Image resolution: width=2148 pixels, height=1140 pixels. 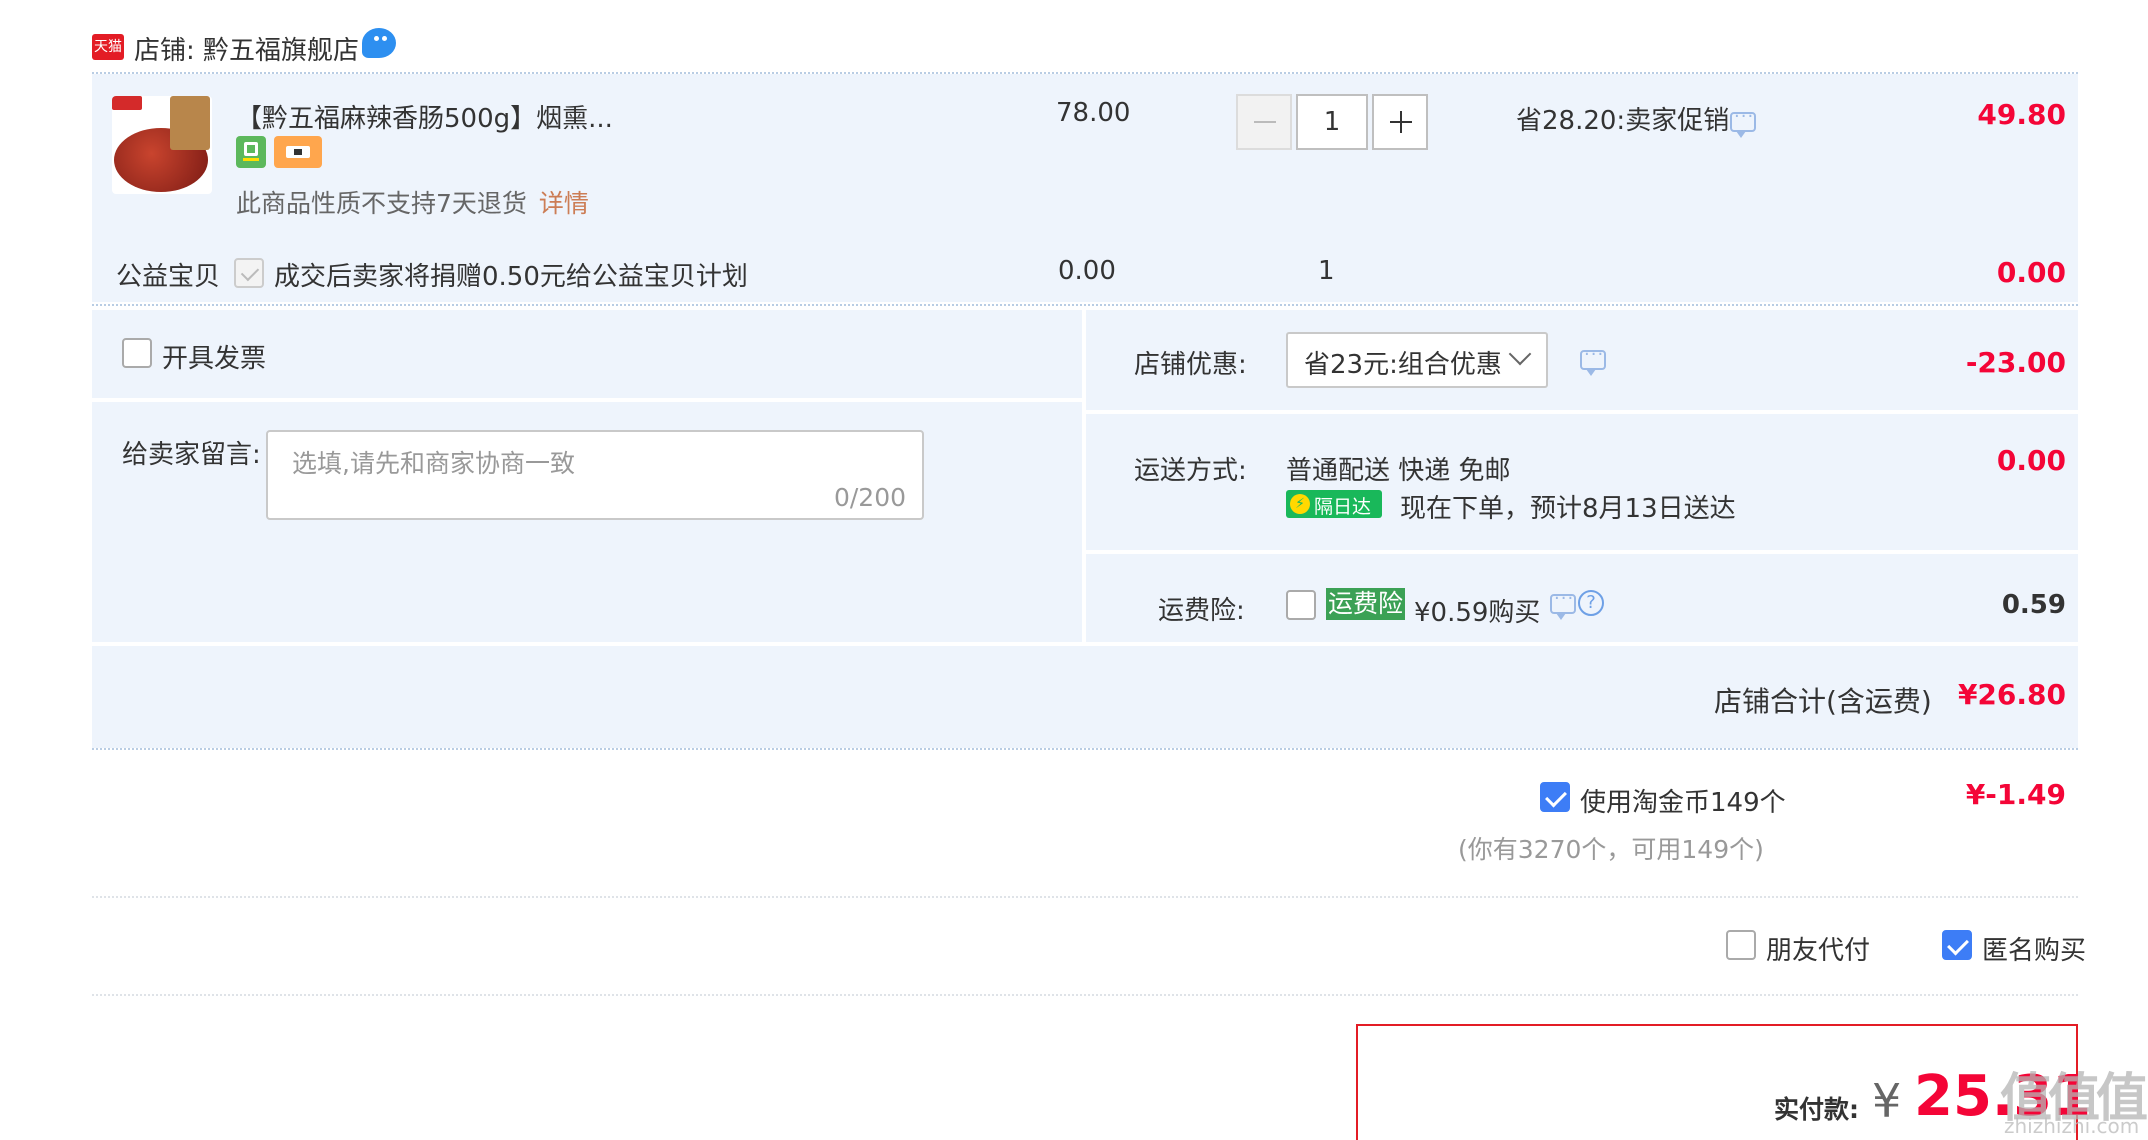 I want to click on product-thumbnail, so click(x=162, y=145).